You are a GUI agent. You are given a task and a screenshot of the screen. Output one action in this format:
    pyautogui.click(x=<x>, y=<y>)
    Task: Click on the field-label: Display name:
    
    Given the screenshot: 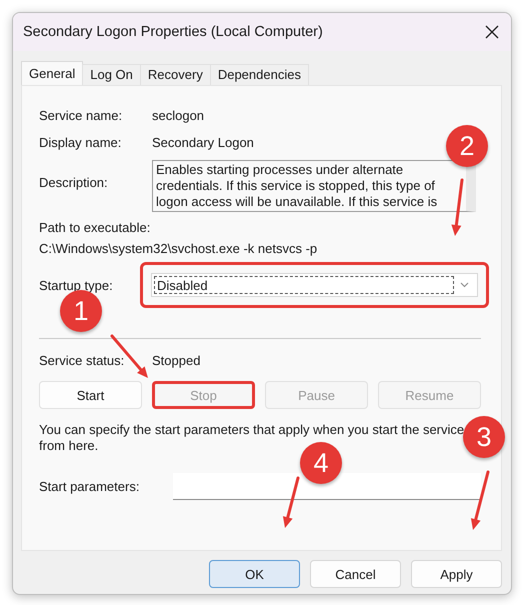 What is the action you would take?
    pyautogui.click(x=80, y=142)
    